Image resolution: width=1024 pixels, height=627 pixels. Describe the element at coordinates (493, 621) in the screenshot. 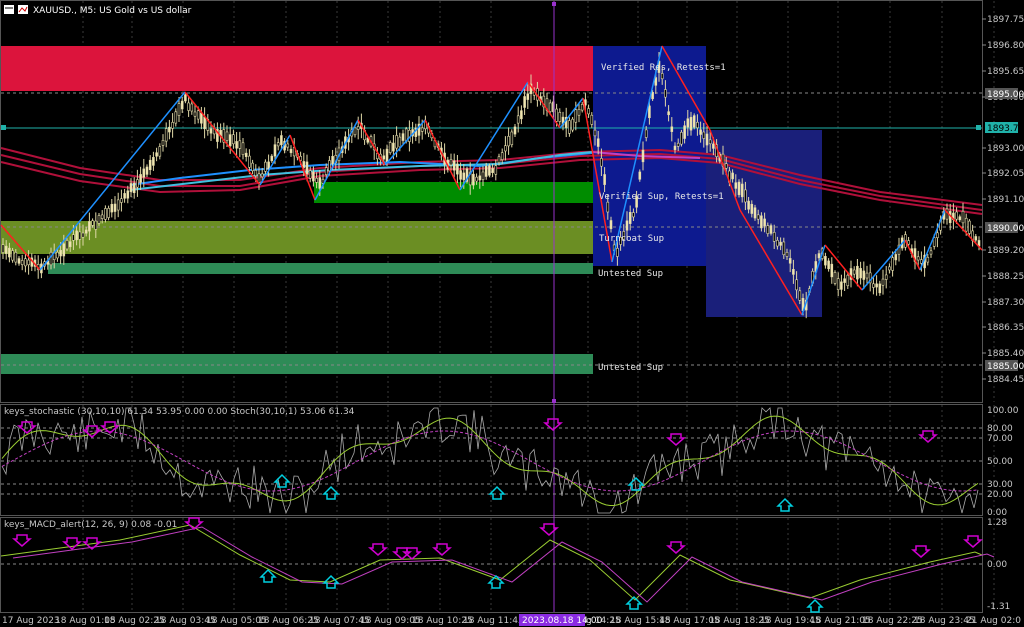

I see `time-axis-label: 18 Aug 11:45` at that location.